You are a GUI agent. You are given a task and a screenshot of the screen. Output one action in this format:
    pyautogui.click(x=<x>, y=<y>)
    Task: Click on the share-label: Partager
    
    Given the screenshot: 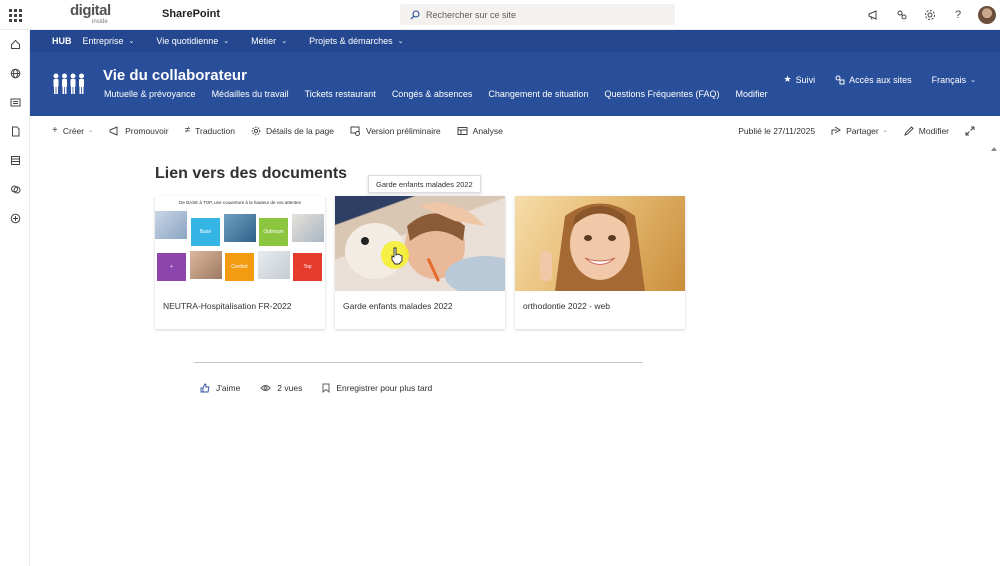 What is the action you would take?
    pyautogui.click(x=862, y=130)
    